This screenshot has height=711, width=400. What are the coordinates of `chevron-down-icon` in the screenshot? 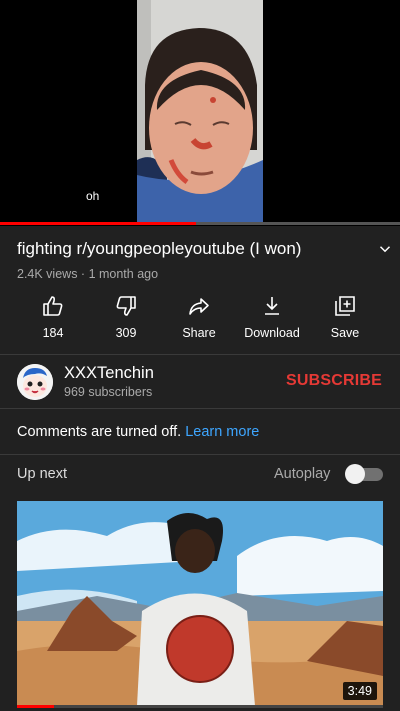 It's located at (385, 249).